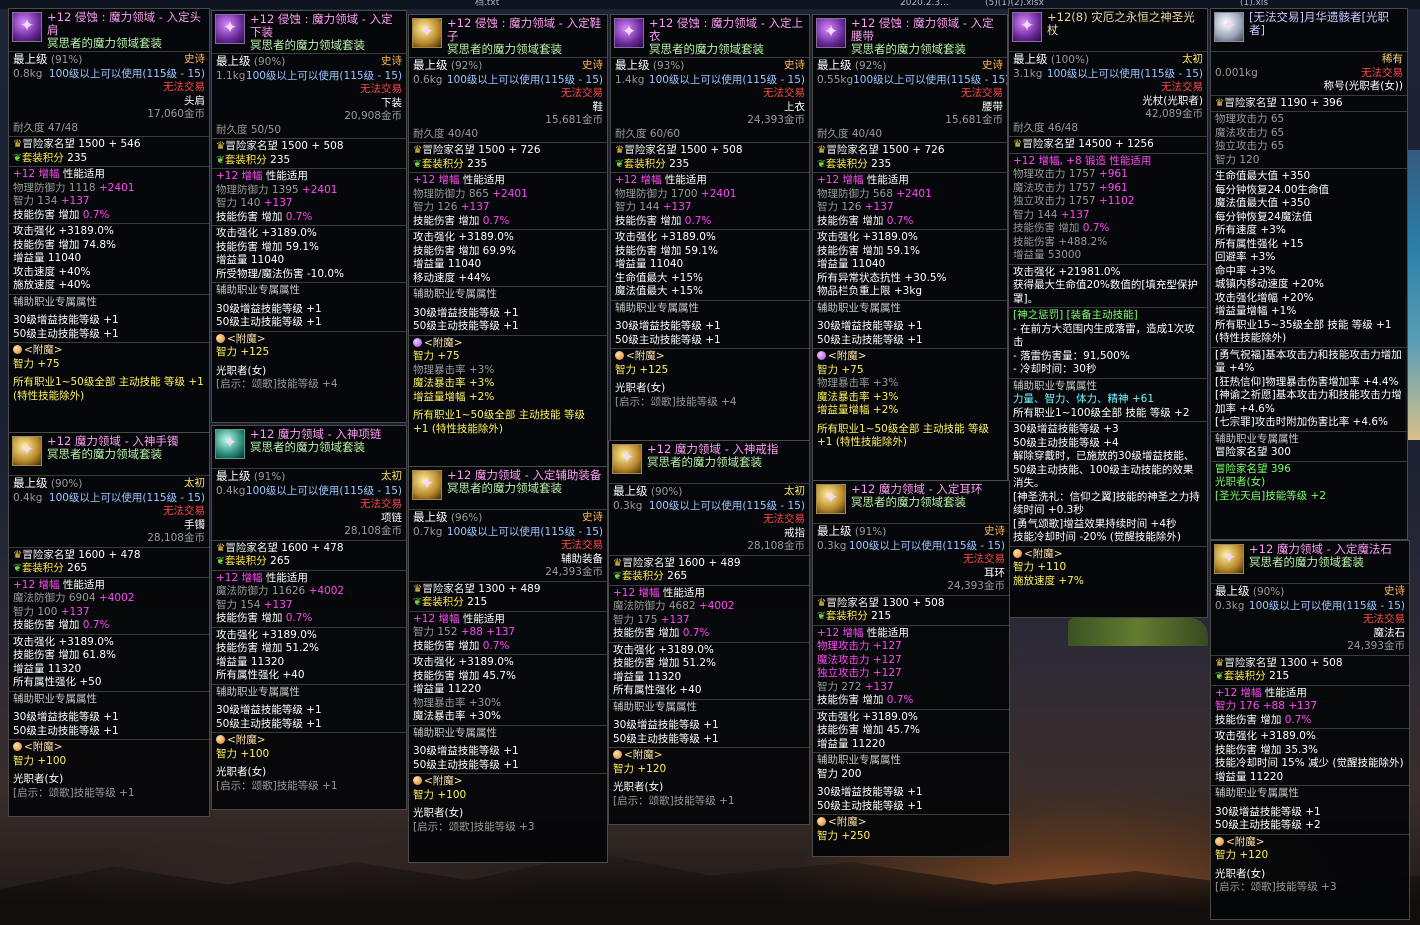 The width and height of the screenshot is (1420, 925). I want to click on support-title: 辅助职业专属属性, so click(859, 307).